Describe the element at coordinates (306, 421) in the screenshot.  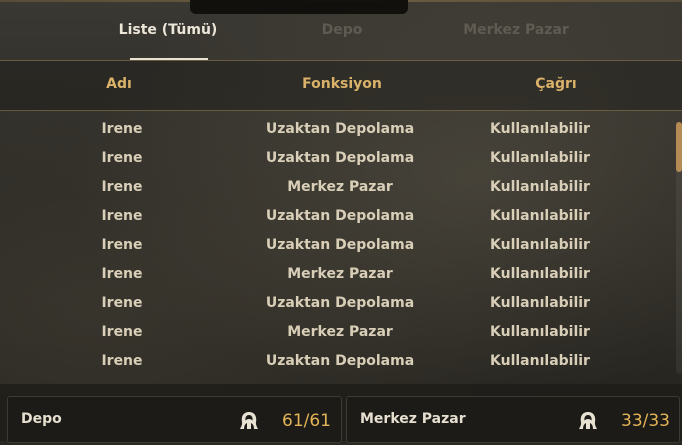
I see `depot-count: 61/61` at that location.